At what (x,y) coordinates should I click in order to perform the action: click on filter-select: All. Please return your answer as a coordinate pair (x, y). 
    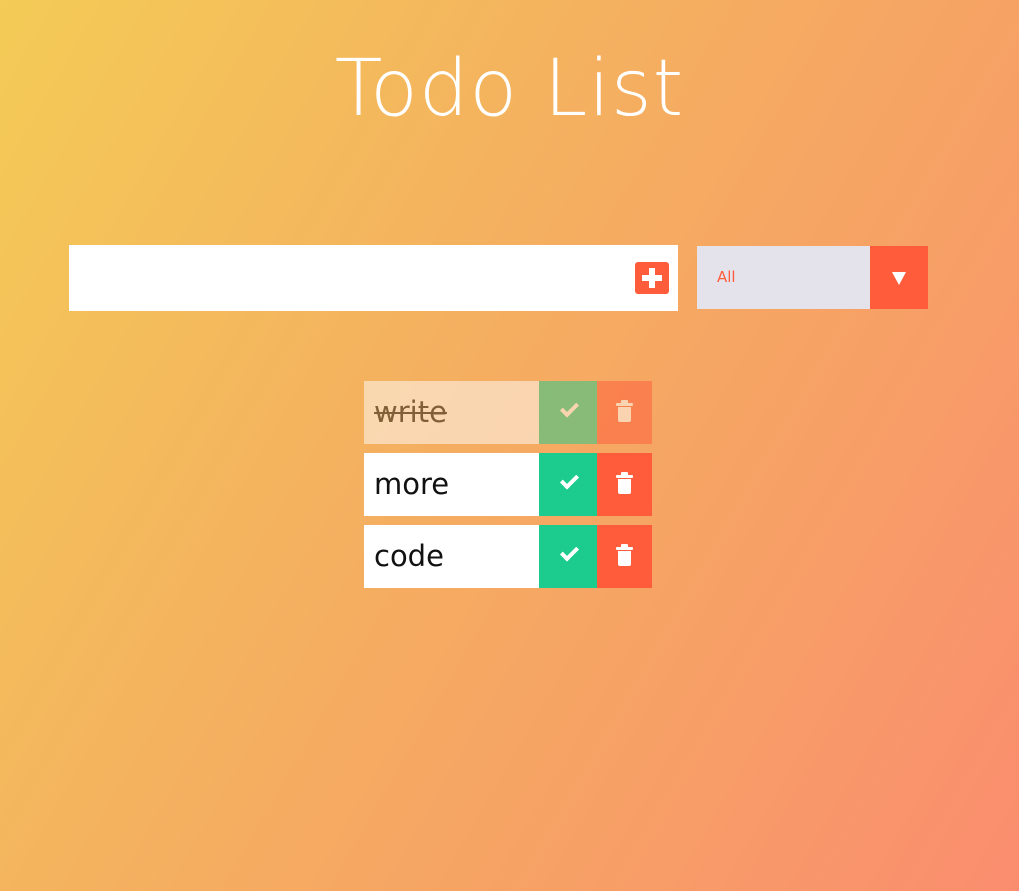
    Looking at the image, I should click on (812, 277).